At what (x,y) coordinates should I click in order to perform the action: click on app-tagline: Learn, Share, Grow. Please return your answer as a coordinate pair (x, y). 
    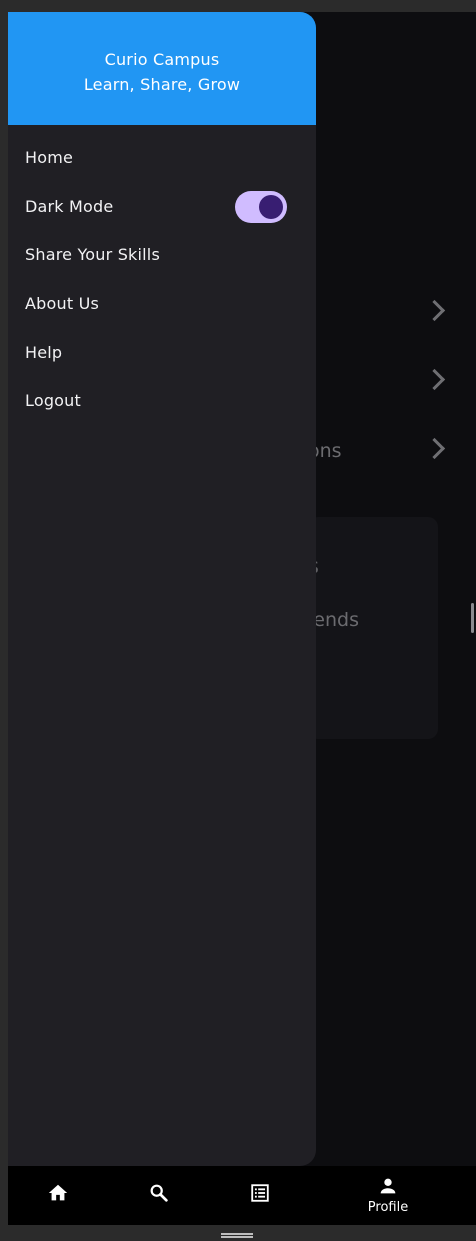
    Looking at the image, I should click on (162, 84).